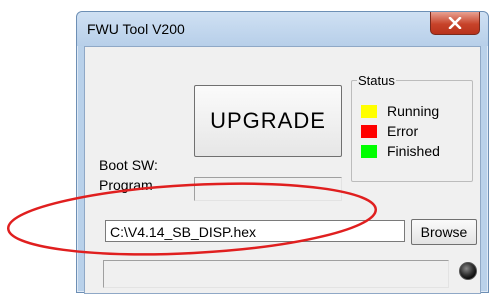 The width and height of the screenshot is (489, 294). Describe the element at coordinates (369, 111) in the screenshot. I see `running-swatch` at that location.